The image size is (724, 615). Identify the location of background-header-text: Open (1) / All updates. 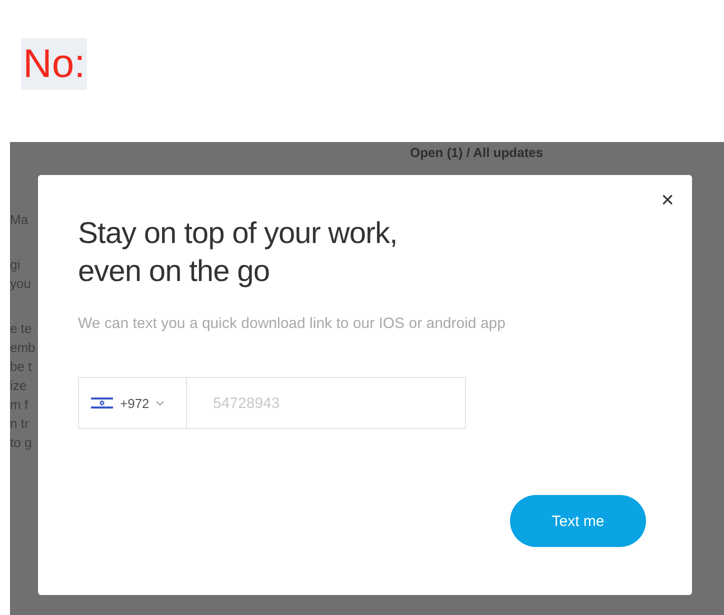
(477, 152).